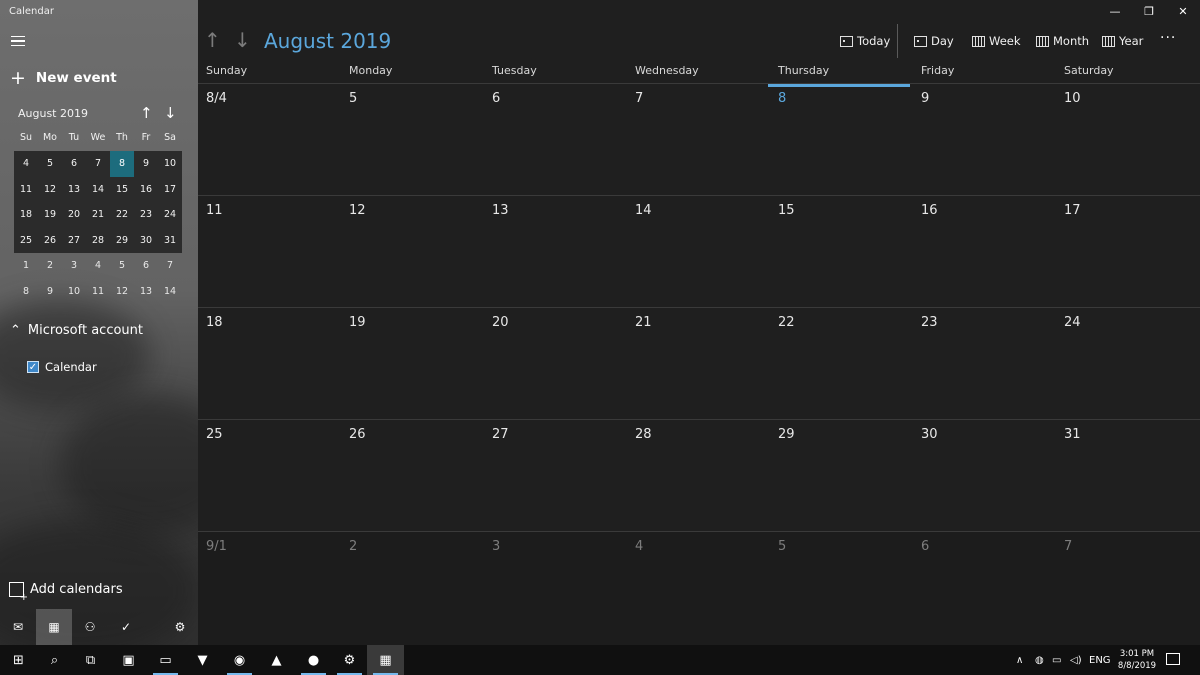 The image size is (1200, 675). I want to click on day-cell: 26, so click(412, 476).